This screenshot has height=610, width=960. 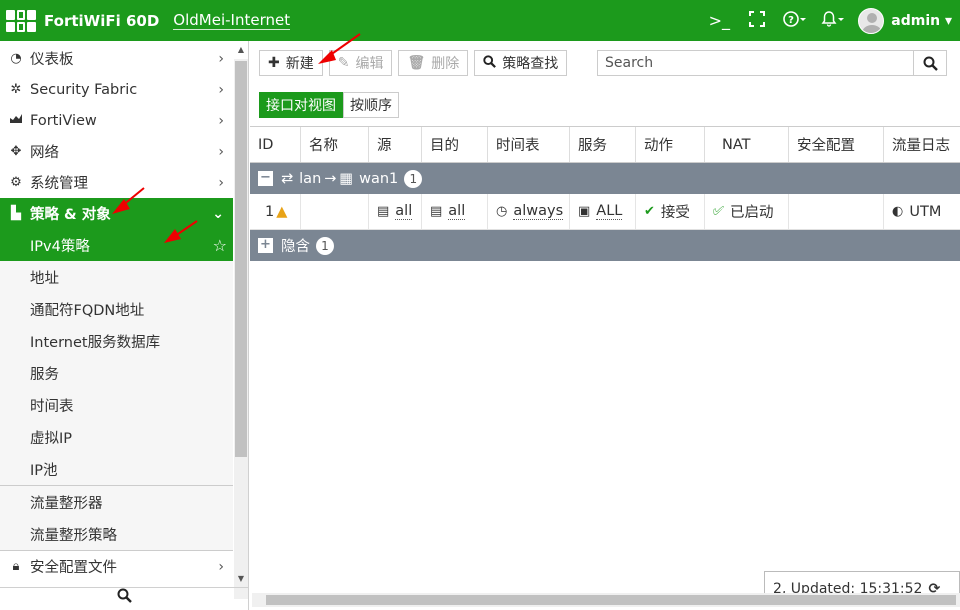 I want to click on fortinet-logo: FortiWiFi 60D, so click(x=80, y=20).